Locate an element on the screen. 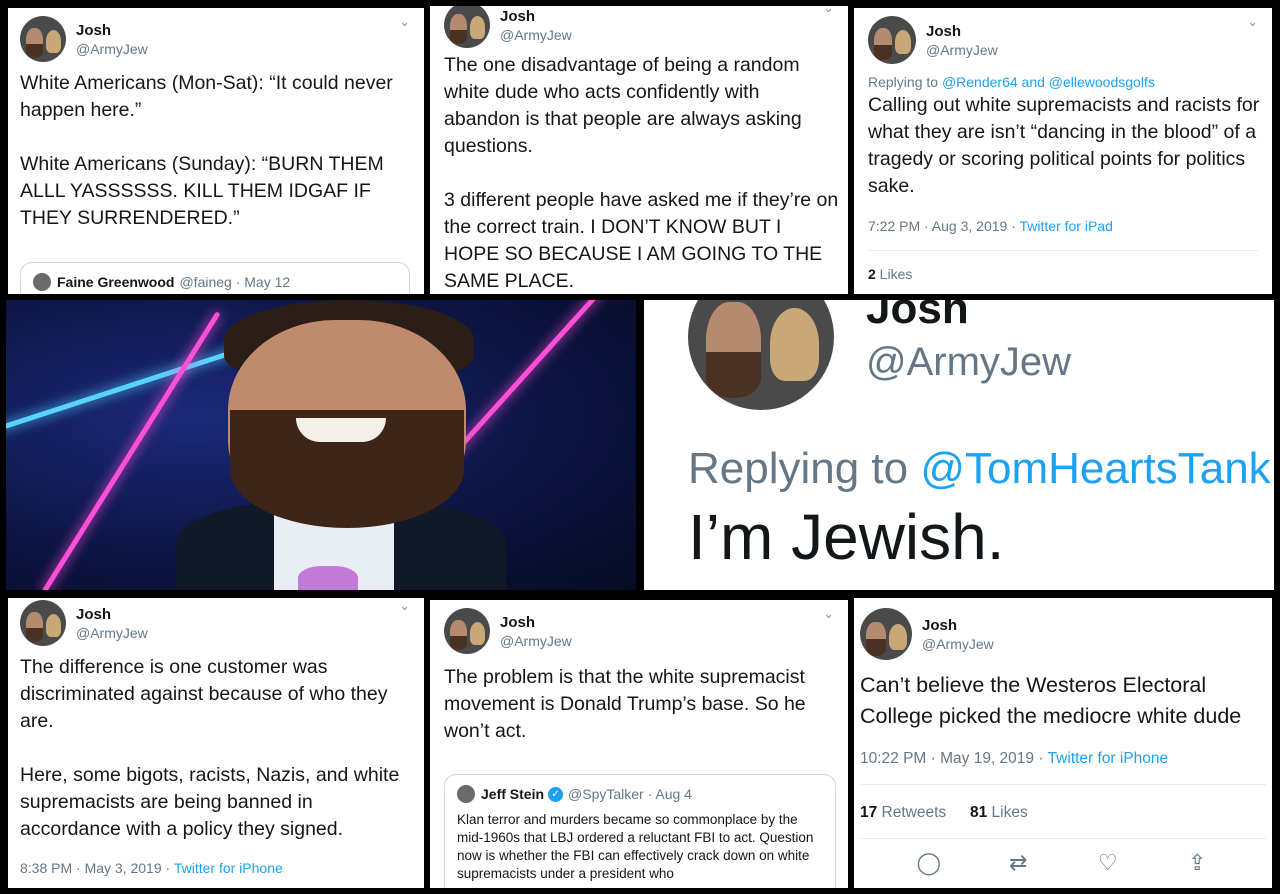 This screenshot has width=1280, height=894. quoted-tweet: Faine Greenwood @faineg · May 12 is located at coordinates (215, 278).